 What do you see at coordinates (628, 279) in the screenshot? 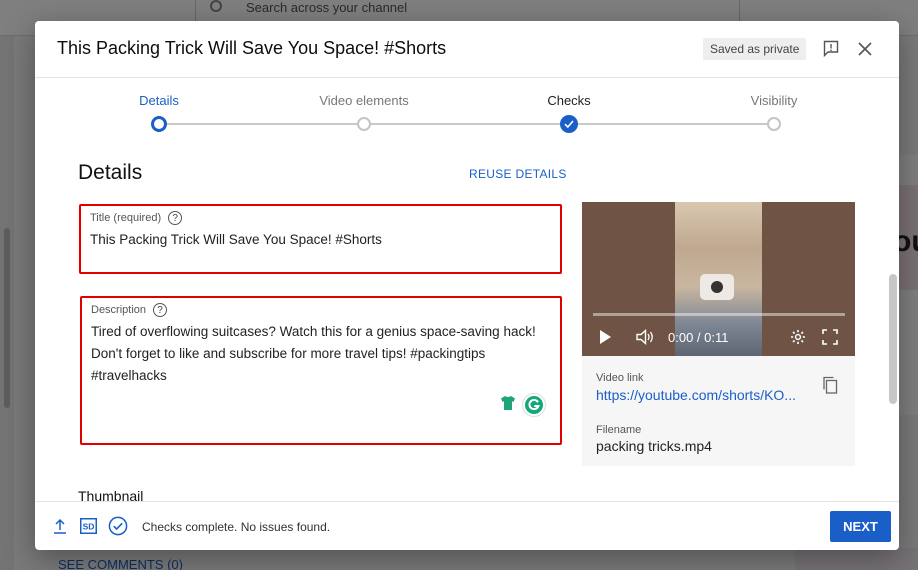
I see `video-frame-left` at bounding box center [628, 279].